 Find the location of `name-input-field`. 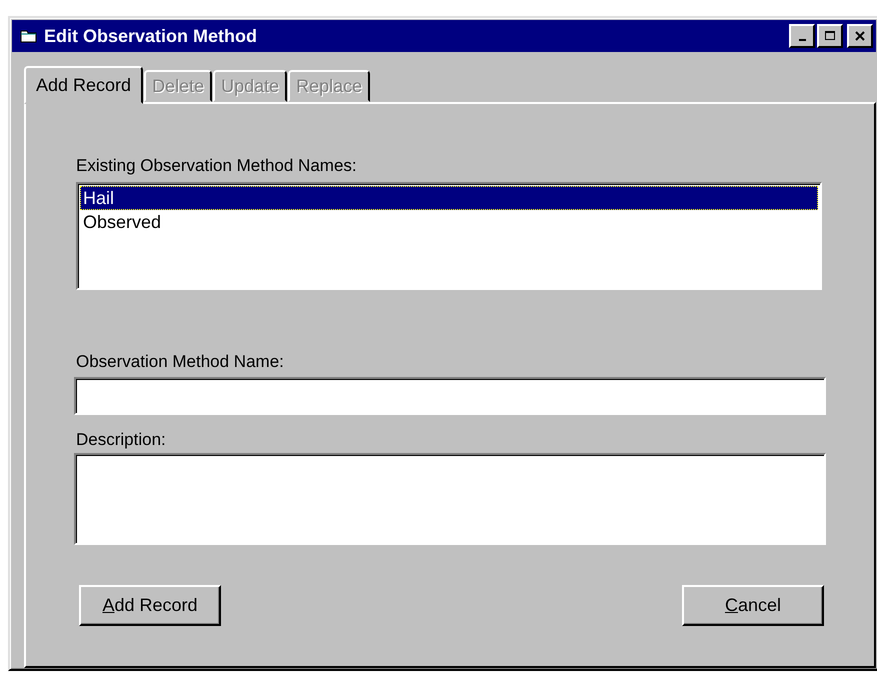

name-input-field is located at coordinates (450, 396).